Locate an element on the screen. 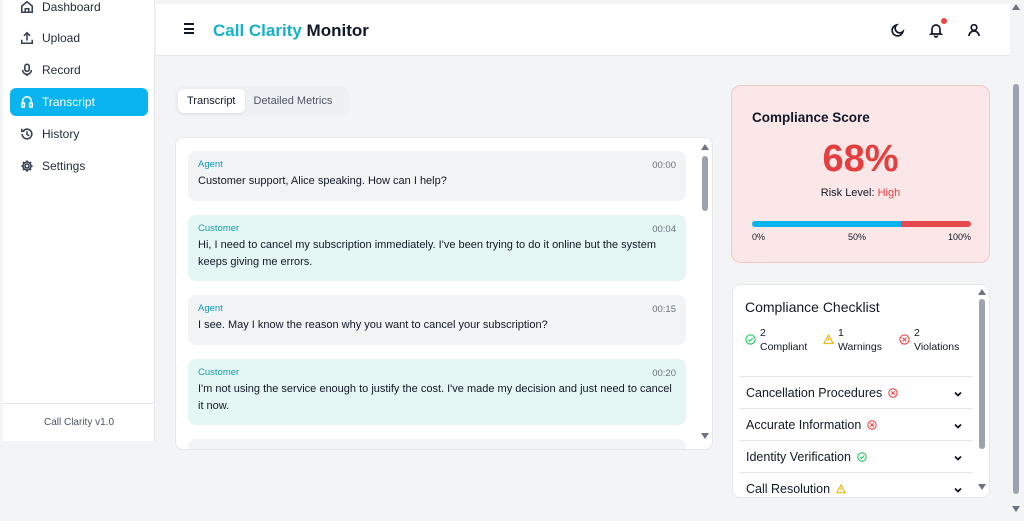 Image resolution: width=1024 pixels, height=521 pixels. checklist-item-label: Accurate Information is located at coordinates (804, 424).